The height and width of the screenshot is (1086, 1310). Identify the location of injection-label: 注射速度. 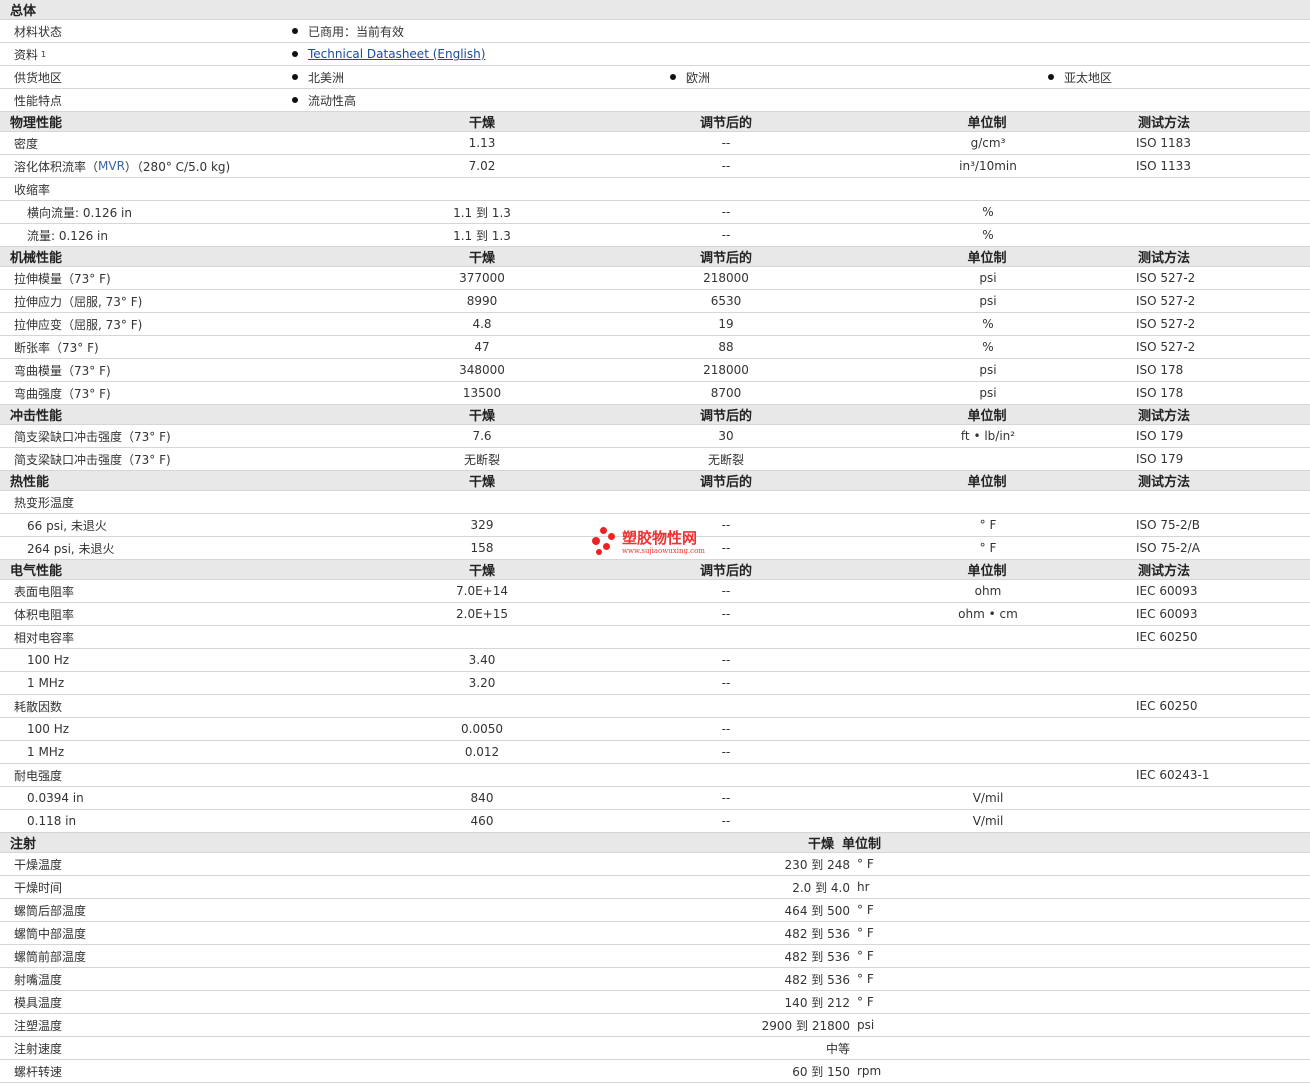
(38, 1048).